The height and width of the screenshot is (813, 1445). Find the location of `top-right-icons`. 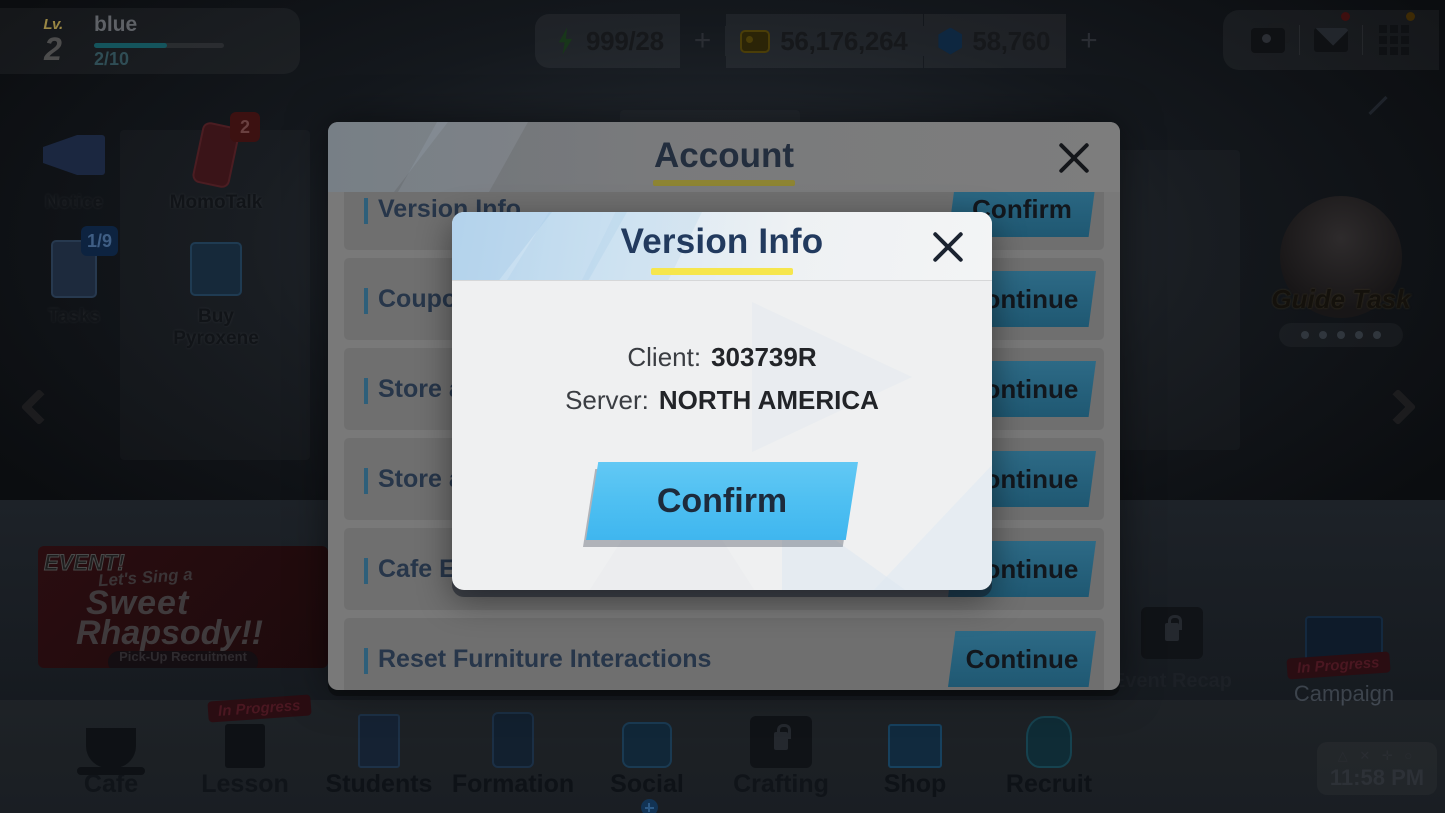

top-right-icons is located at coordinates (1331, 40).